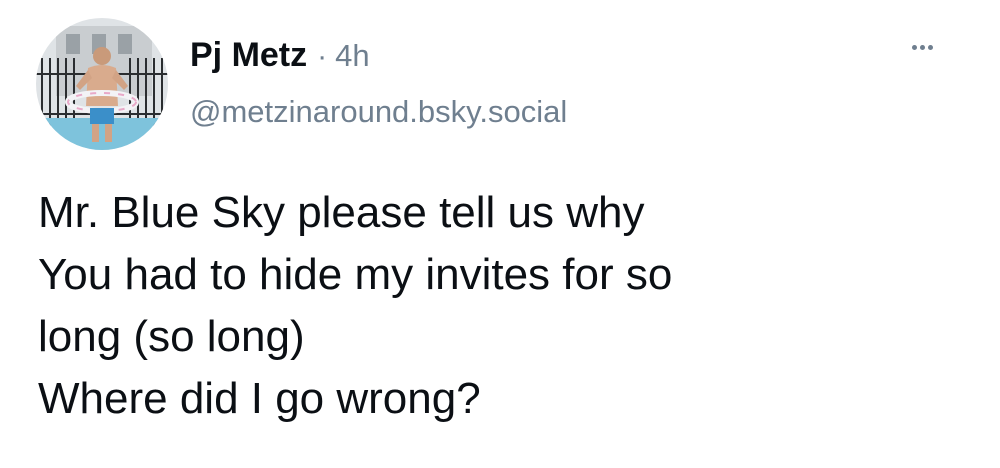 The width and height of the screenshot is (1000, 468). I want to click on post-text-line: long (so long), so click(171, 336).